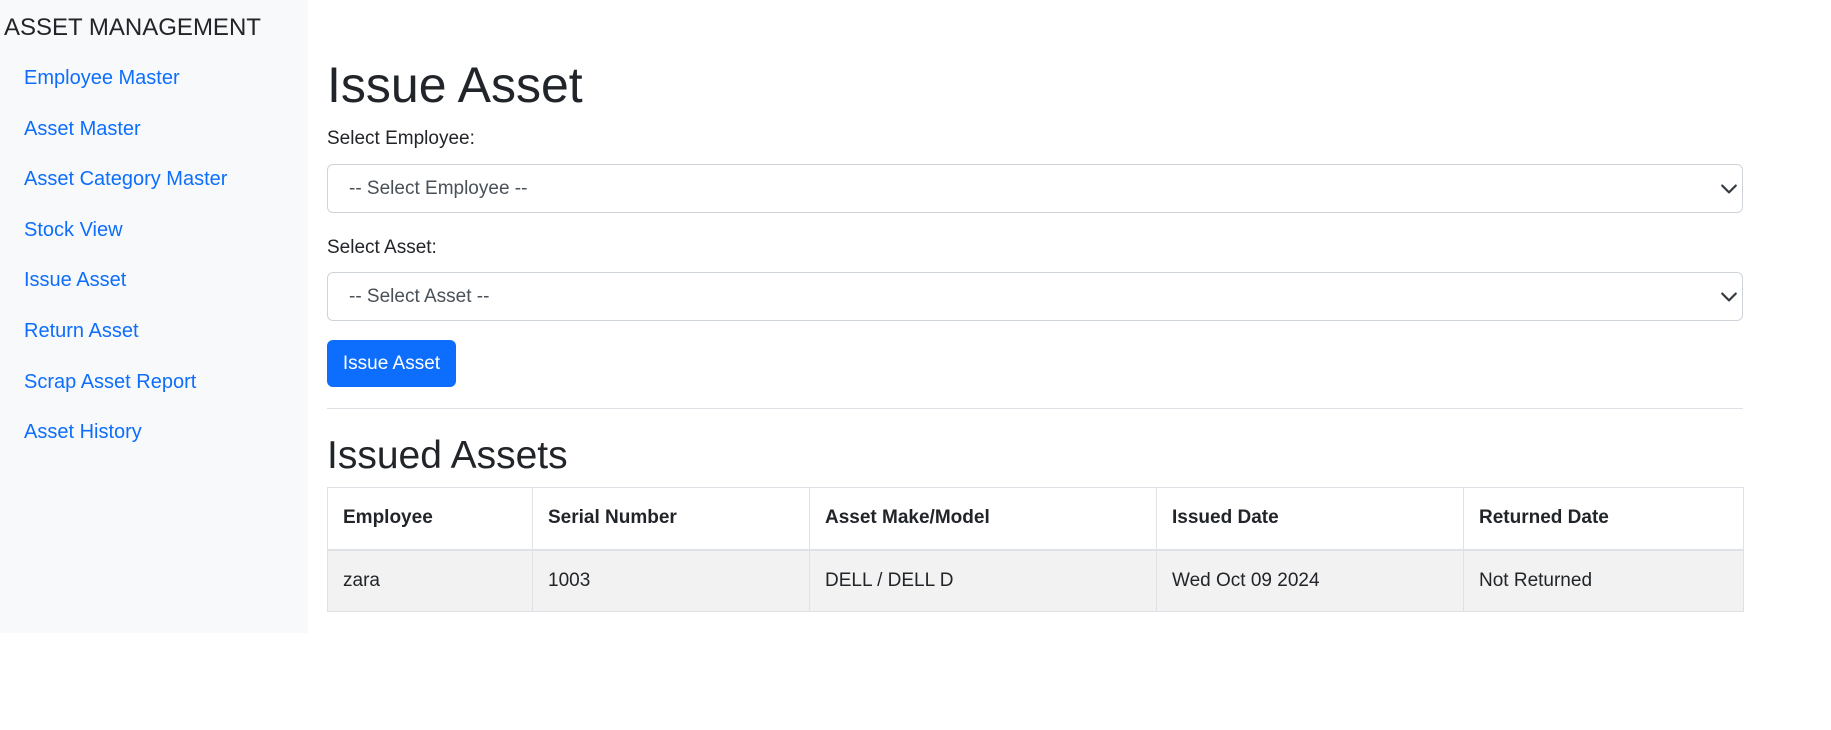  Describe the element at coordinates (391, 363) in the screenshot. I see `issue-asset-button: Issue Asset` at that location.